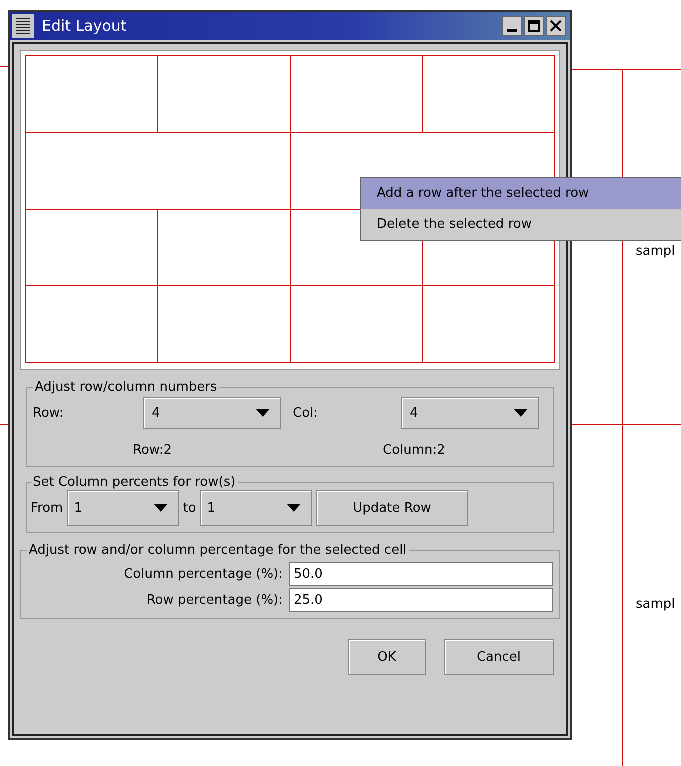 The height and width of the screenshot is (766, 681). I want to click on col-dropdown: 4, so click(470, 413).